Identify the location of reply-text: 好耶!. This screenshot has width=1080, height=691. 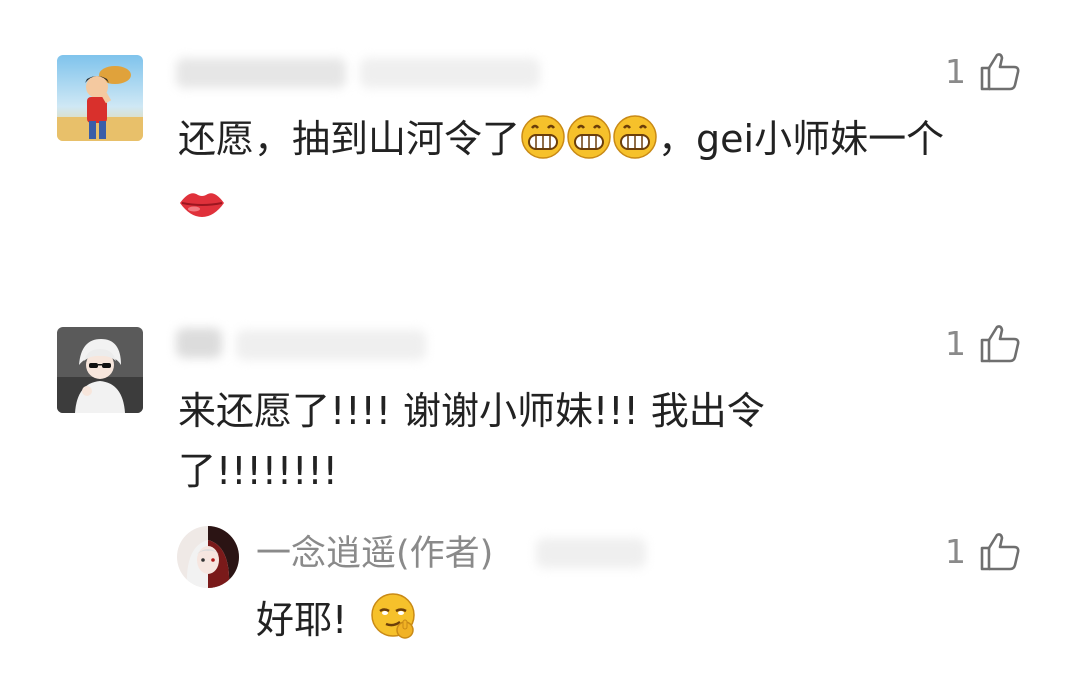
(337, 620).